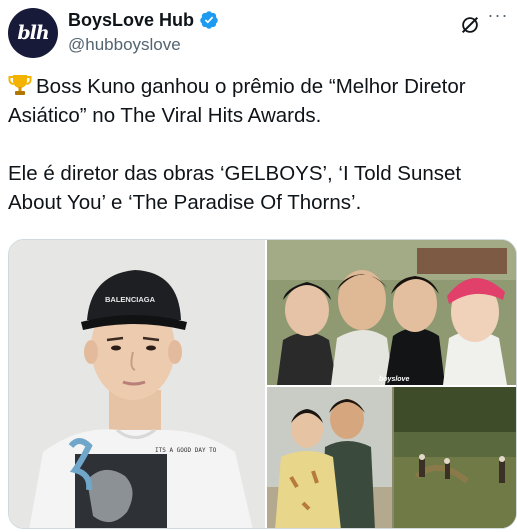  Describe the element at coordinates (394, 379) in the screenshot. I see `watermark-text: boyslove` at that location.